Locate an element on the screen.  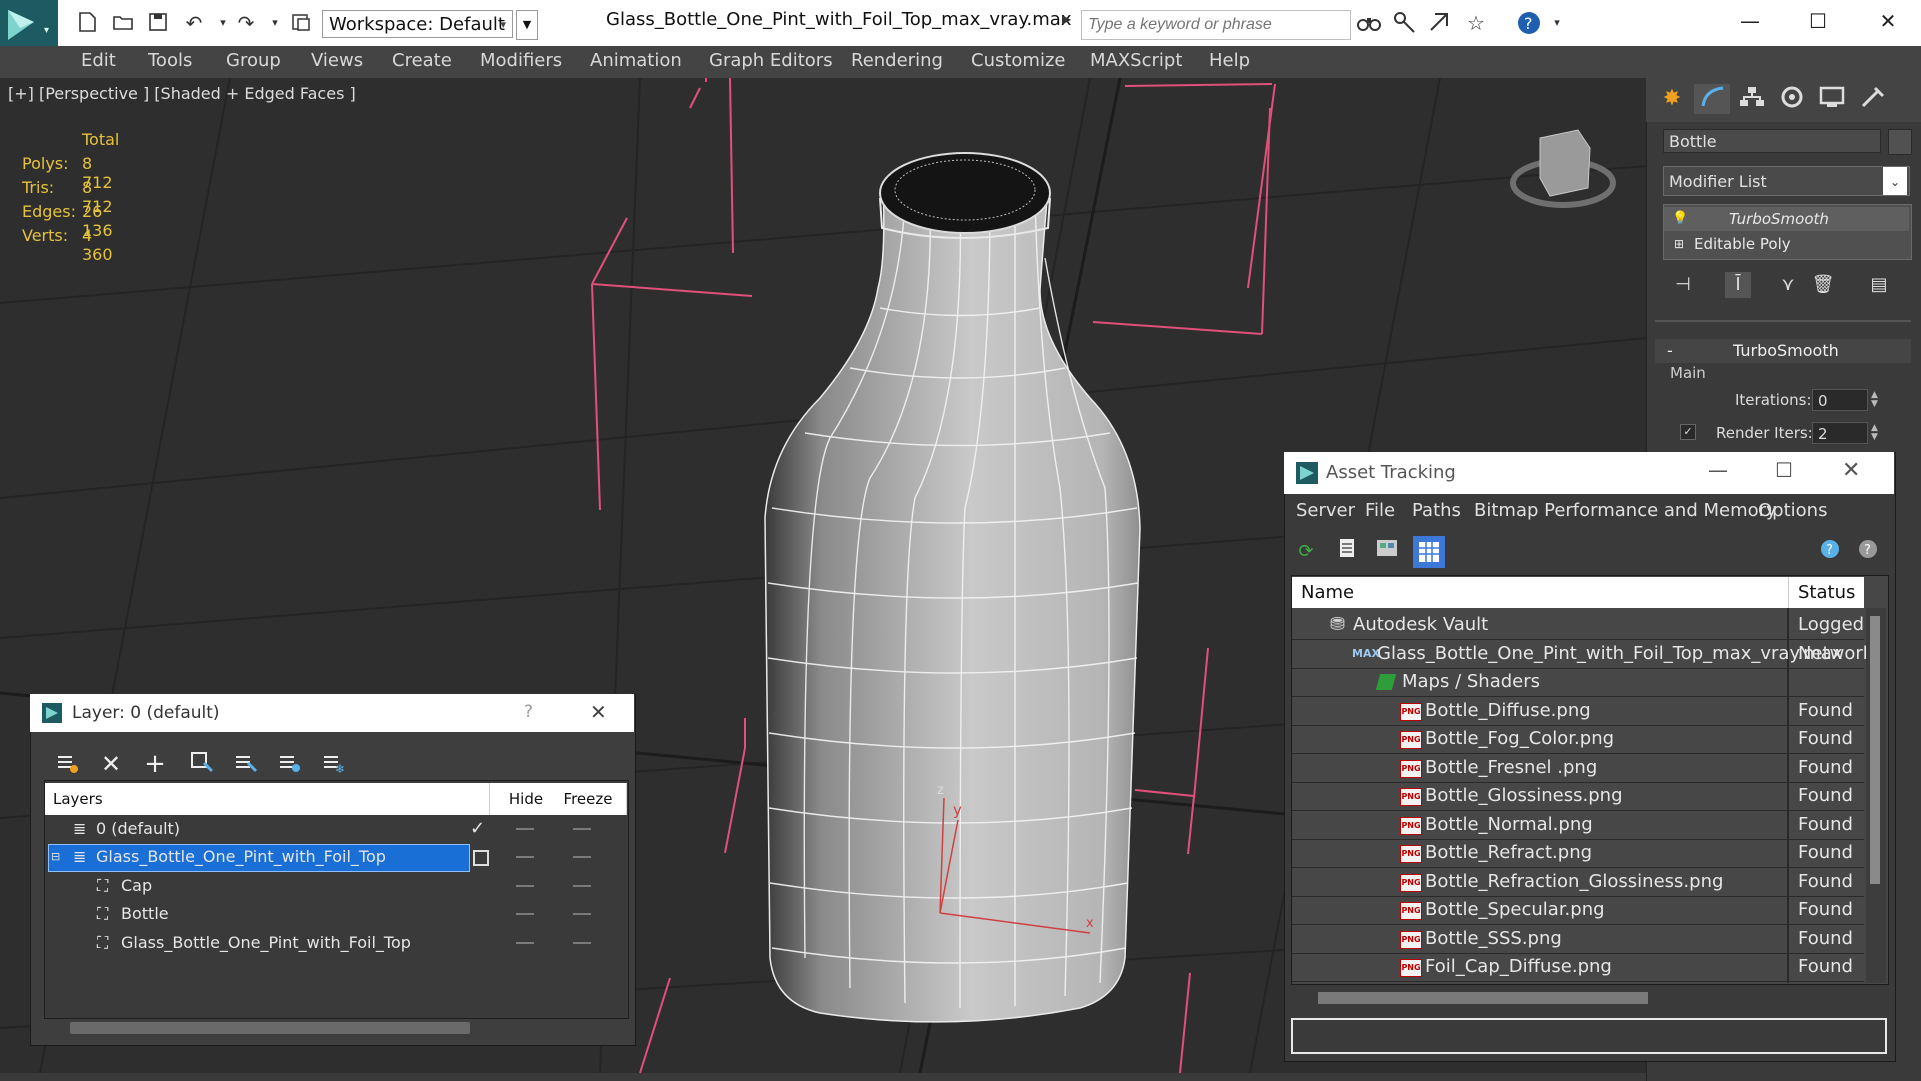
menu-modifiers: Modifiers is located at coordinates (521, 60).